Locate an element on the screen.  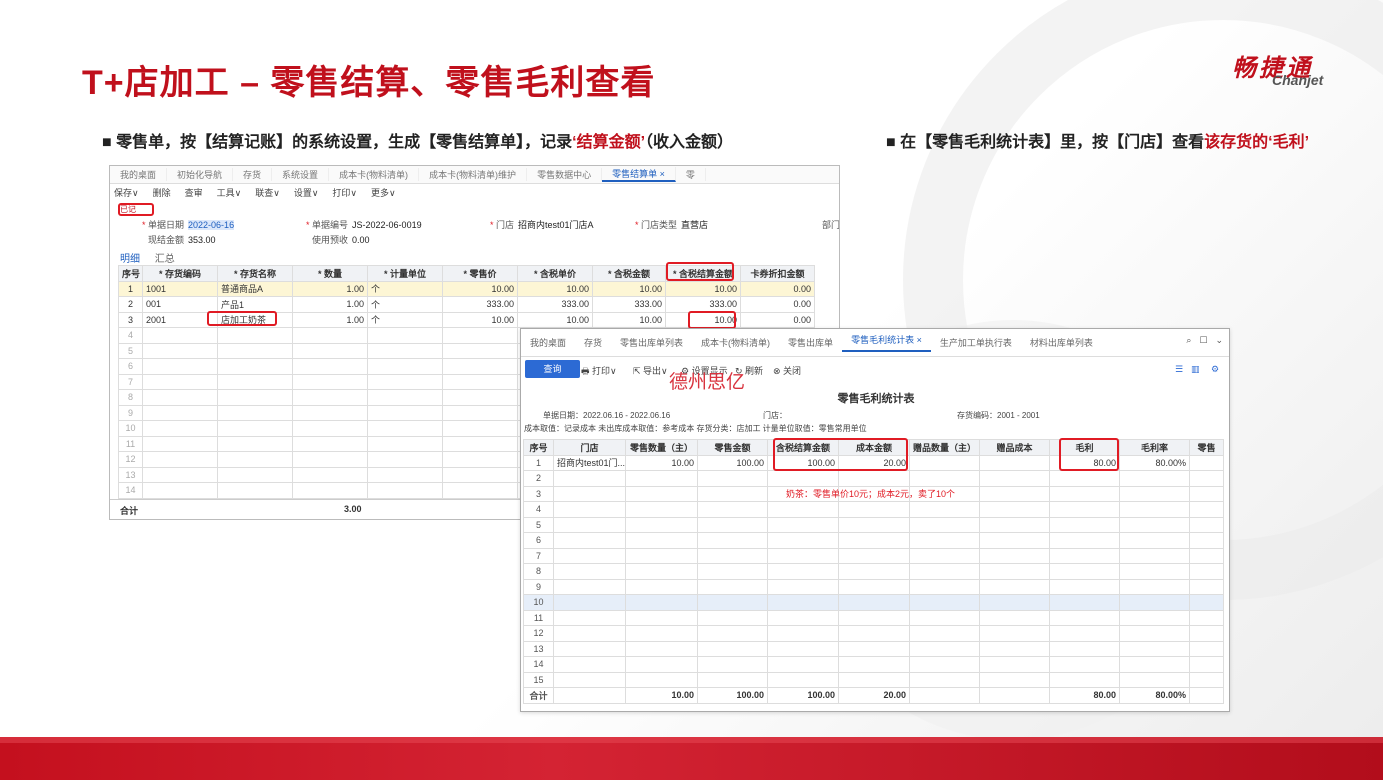
total-qty: 3.00 is located at coordinates (353, 509).